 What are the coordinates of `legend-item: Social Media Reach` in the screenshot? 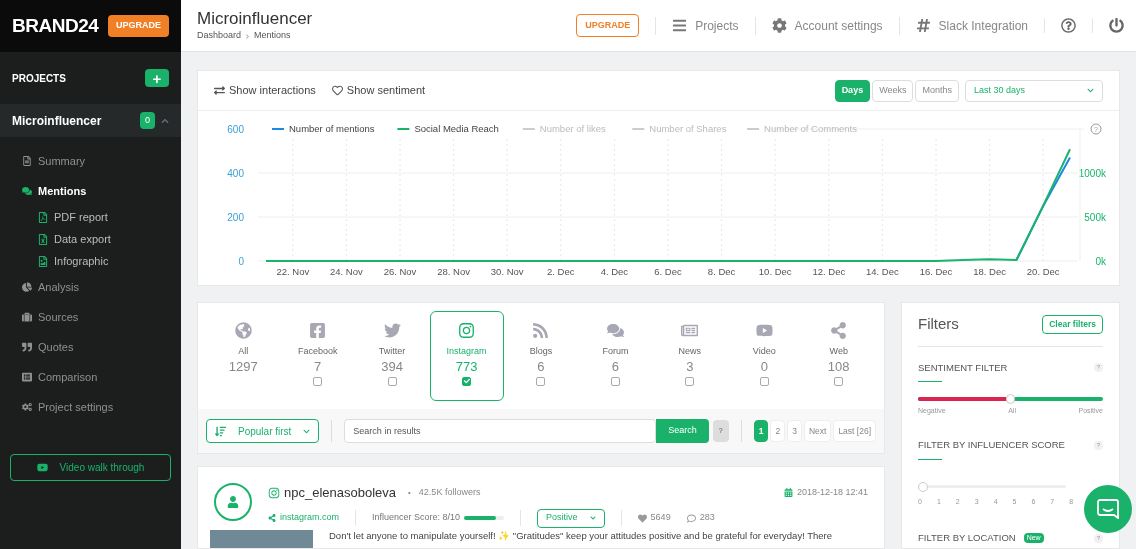 It's located at (447, 128).